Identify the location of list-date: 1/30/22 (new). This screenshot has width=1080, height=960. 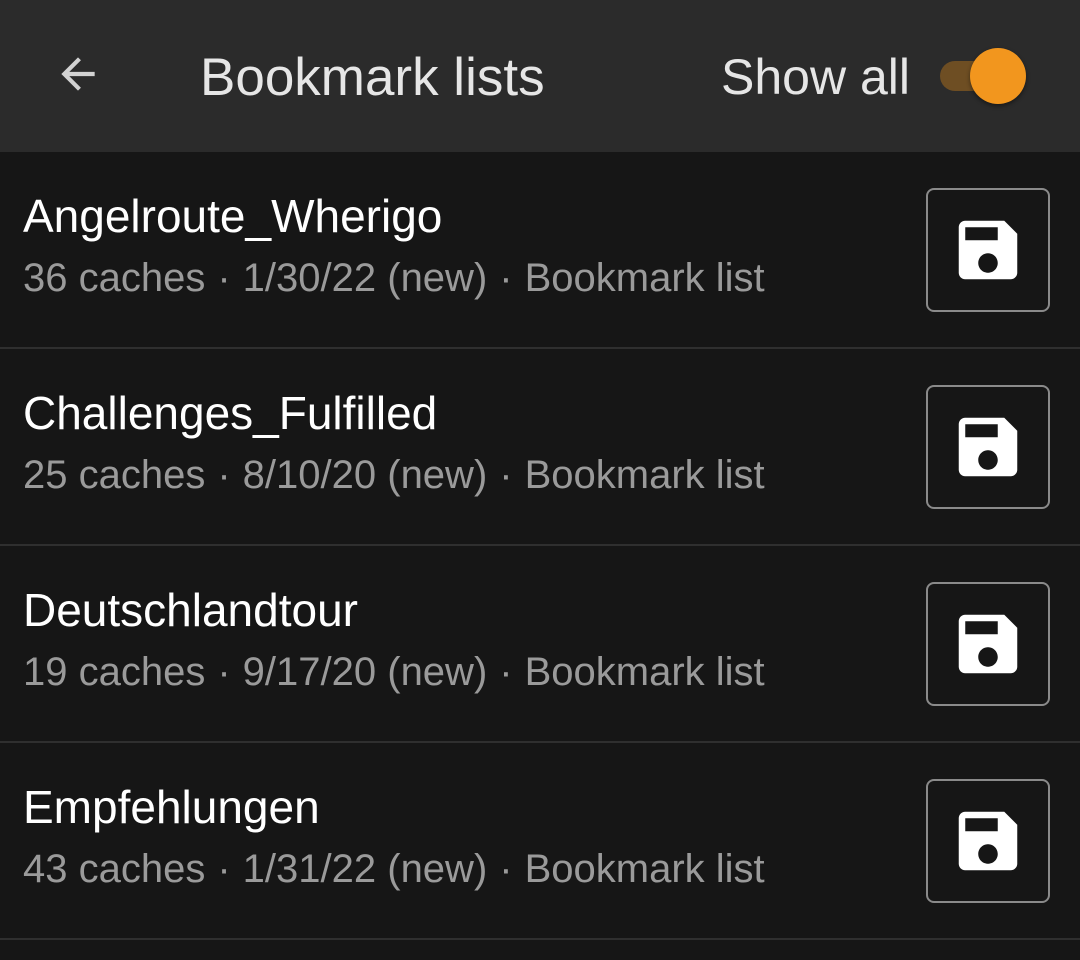
(365, 278).